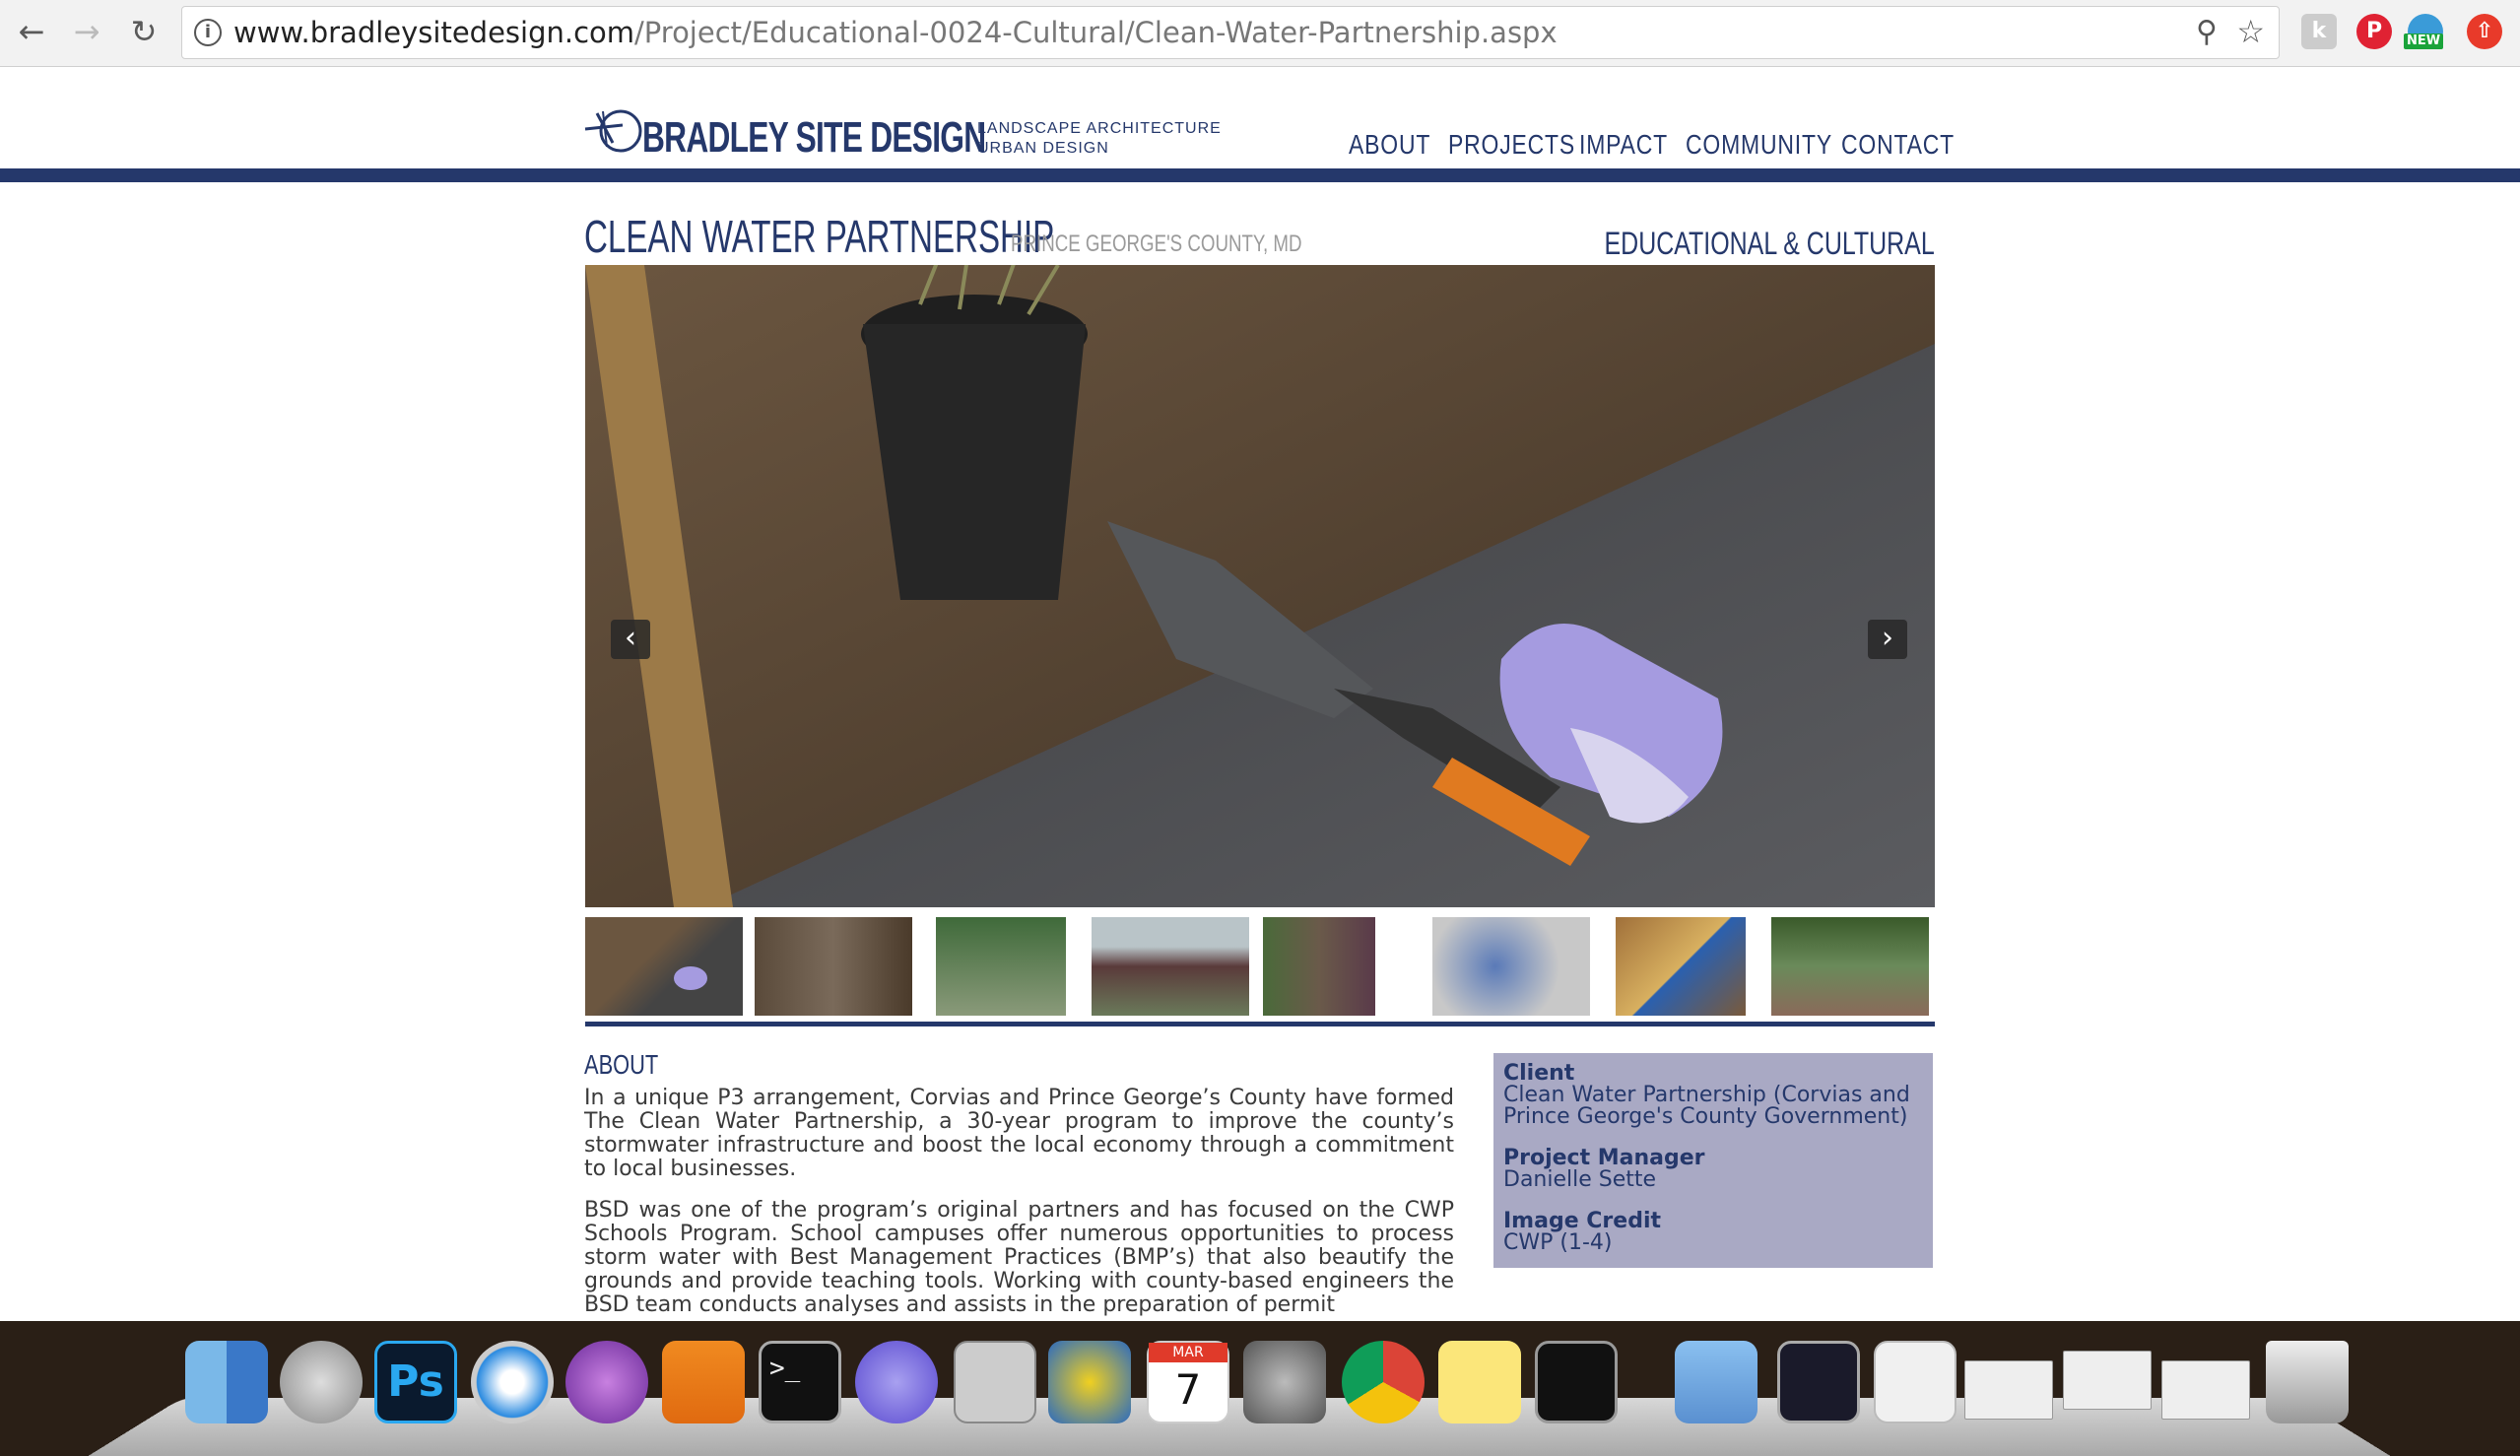  What do you see at coordinates (415, 1382) in the screenshot?
I see `photoshop-icon: Ps` at bounding box center [415, 1382].